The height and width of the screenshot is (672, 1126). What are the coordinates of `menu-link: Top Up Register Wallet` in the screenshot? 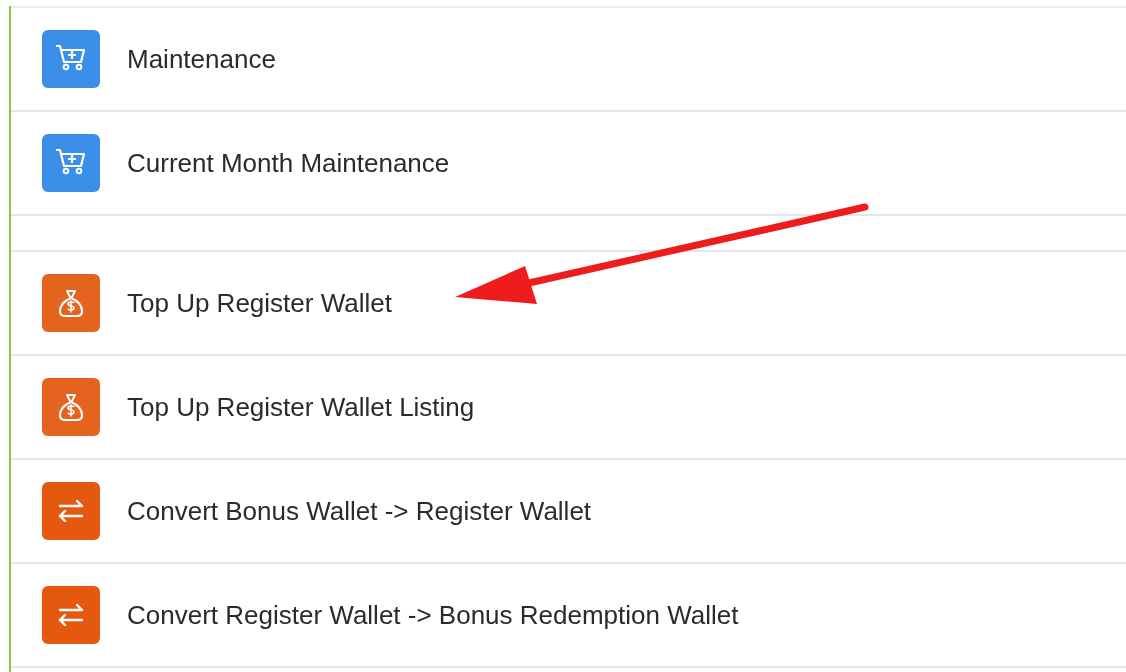 It's located at (259, 303).